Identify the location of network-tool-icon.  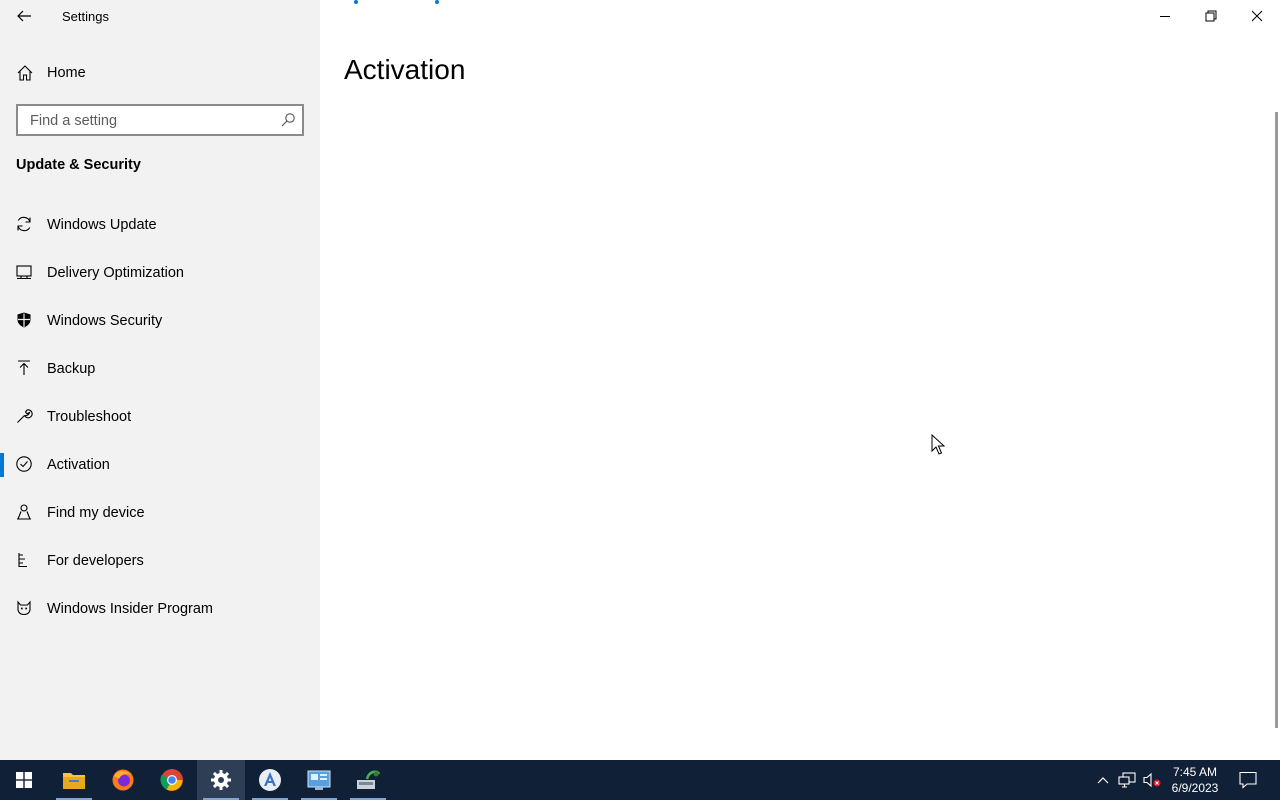
(369, 779).